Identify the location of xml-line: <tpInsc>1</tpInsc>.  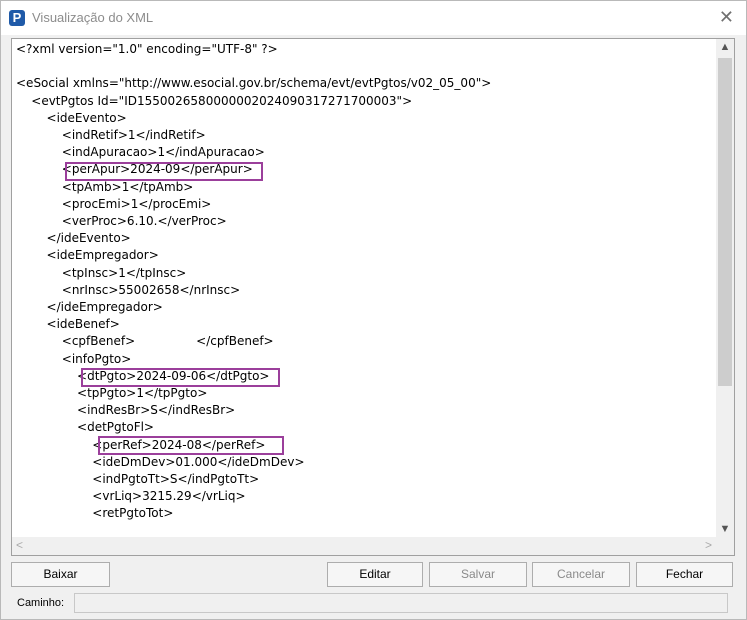
(101, 272).